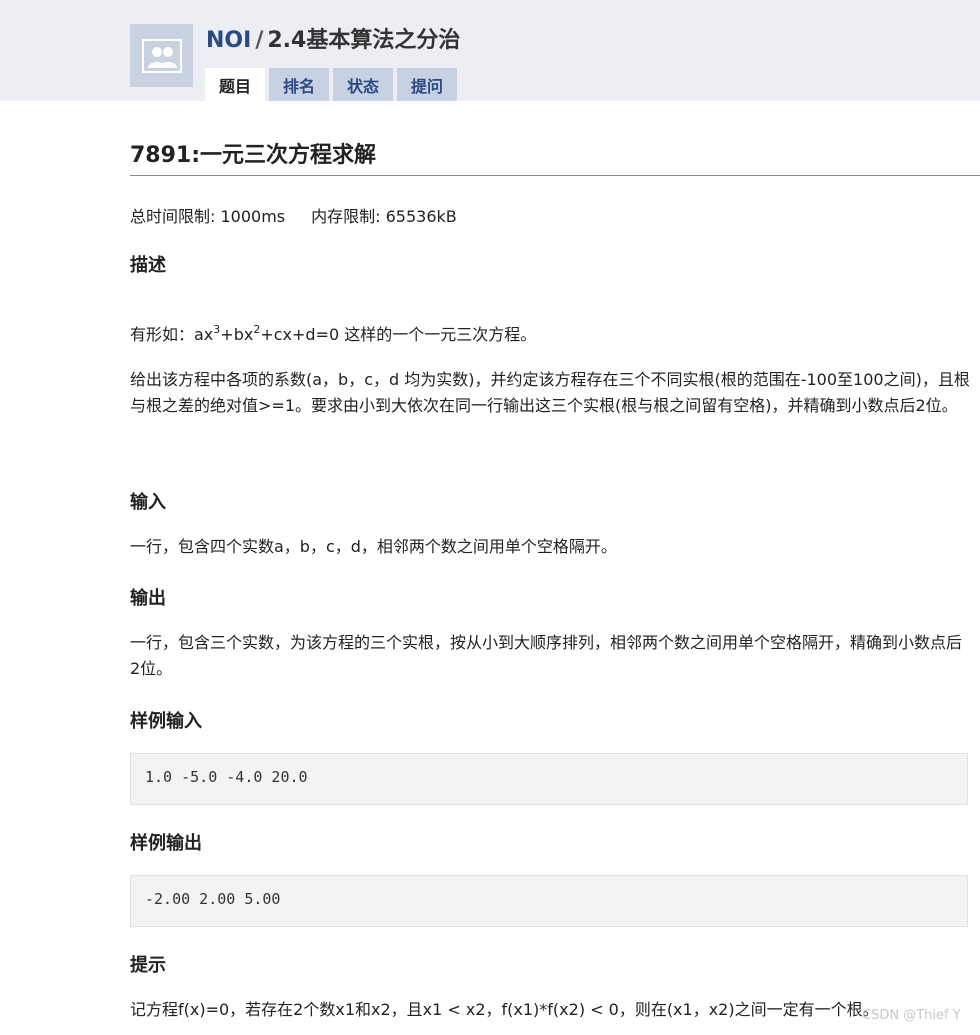 The image size is (980, 1035). Describe the element at coordinates (299, 84) in the screenshot. I see `tab-ranking: 排名` at that location.